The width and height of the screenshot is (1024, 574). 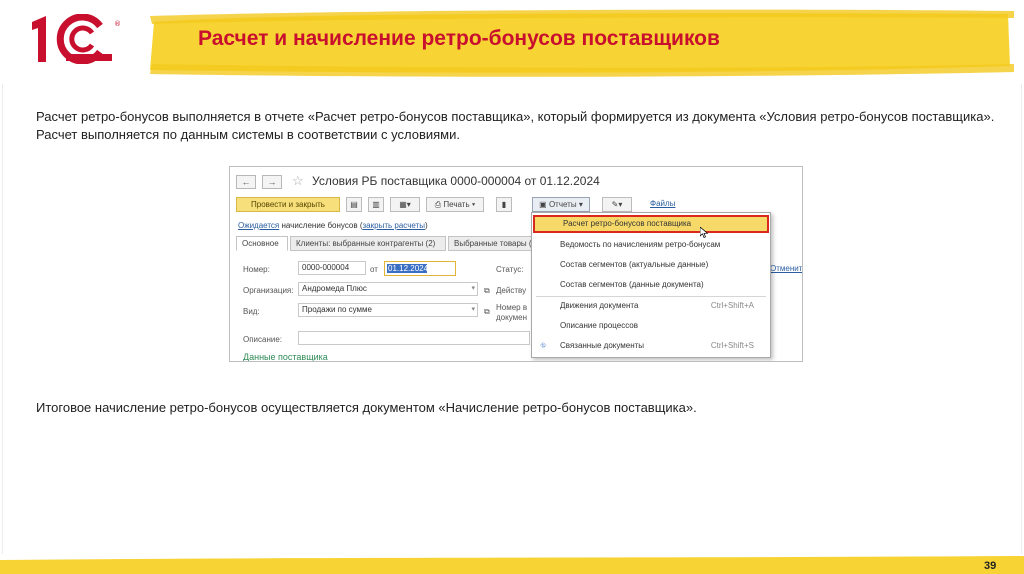 What do you see at coordinates (990, 566) in the screenshot?
I see `page-number: 39` at bounding box center [990, 566].